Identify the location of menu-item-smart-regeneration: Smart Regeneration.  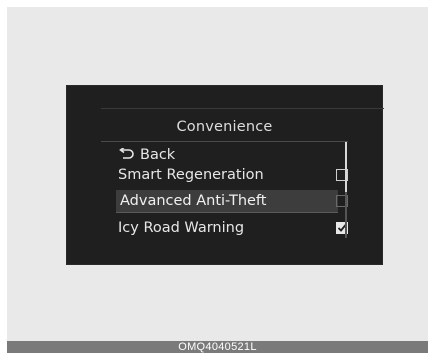
(233, 175).